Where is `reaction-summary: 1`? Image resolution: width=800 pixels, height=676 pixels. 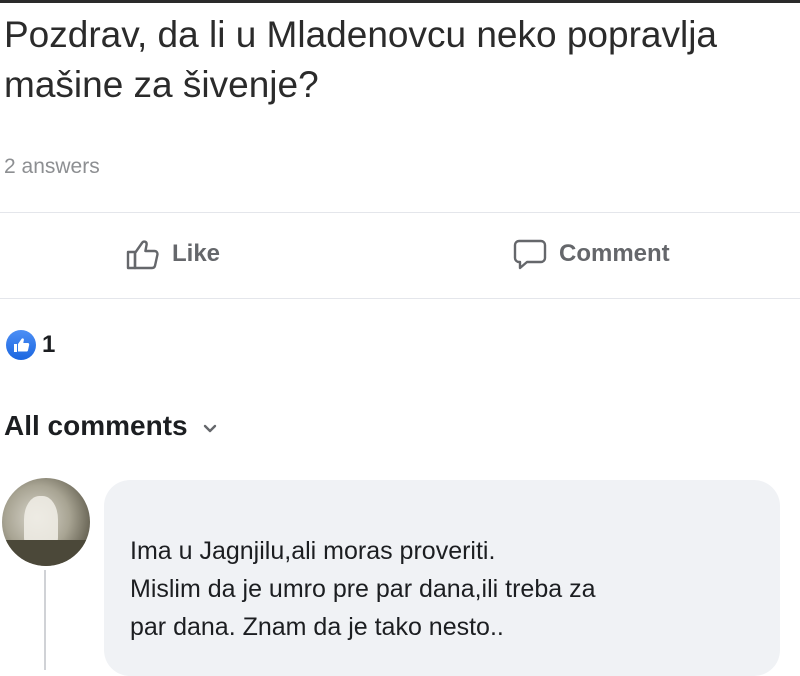
reaction-summary: 1 is located at coordinates (30, 345).